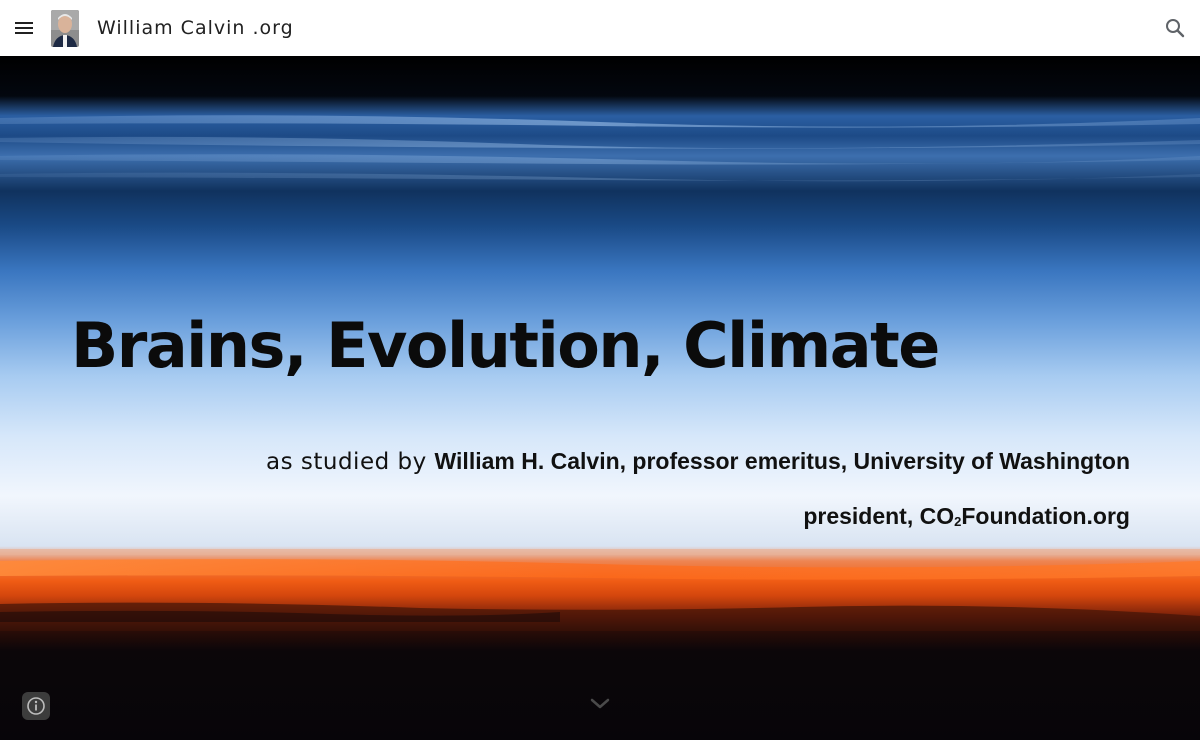  What do you see at coordinates (36, 706) in the screenshot?
I see `info-icon` at bounding box center [36, 706].